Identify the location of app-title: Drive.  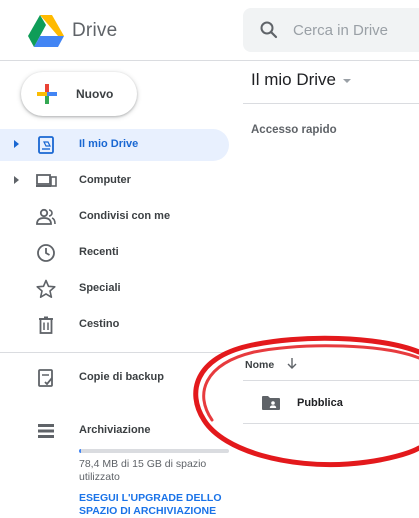
(95, 30).